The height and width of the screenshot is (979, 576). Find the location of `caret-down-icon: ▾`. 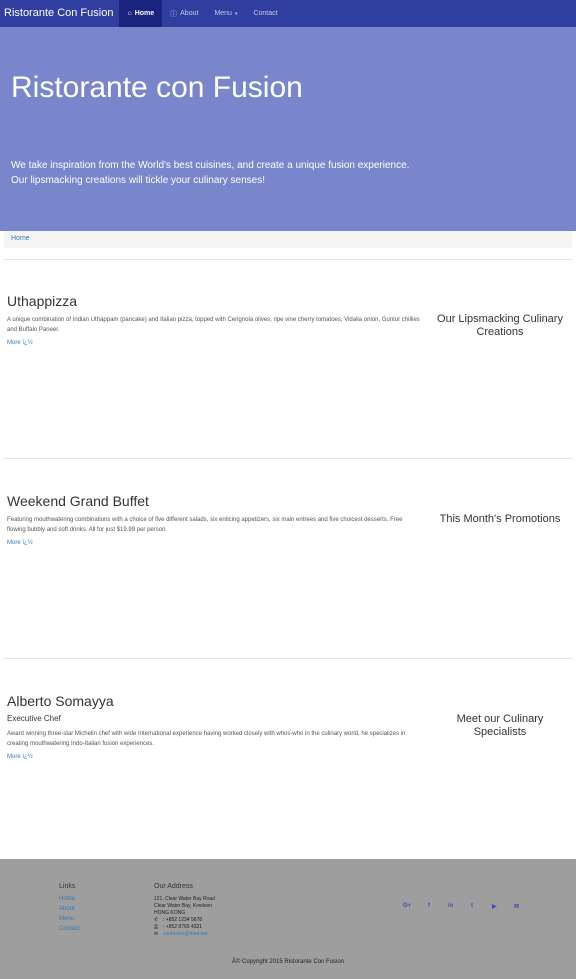

caret-down-icon: ▾ is located at coordinates (236, 13).